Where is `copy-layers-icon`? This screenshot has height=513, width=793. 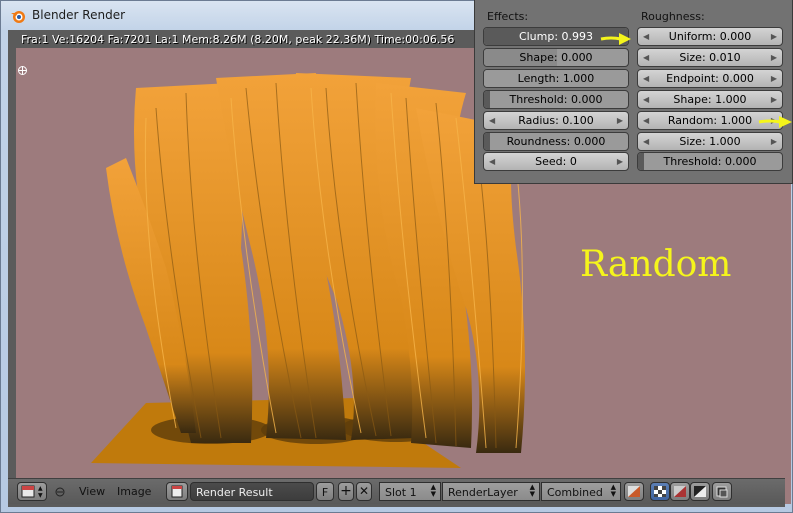
copy-layers-icon is located at coordinates (722, 492).